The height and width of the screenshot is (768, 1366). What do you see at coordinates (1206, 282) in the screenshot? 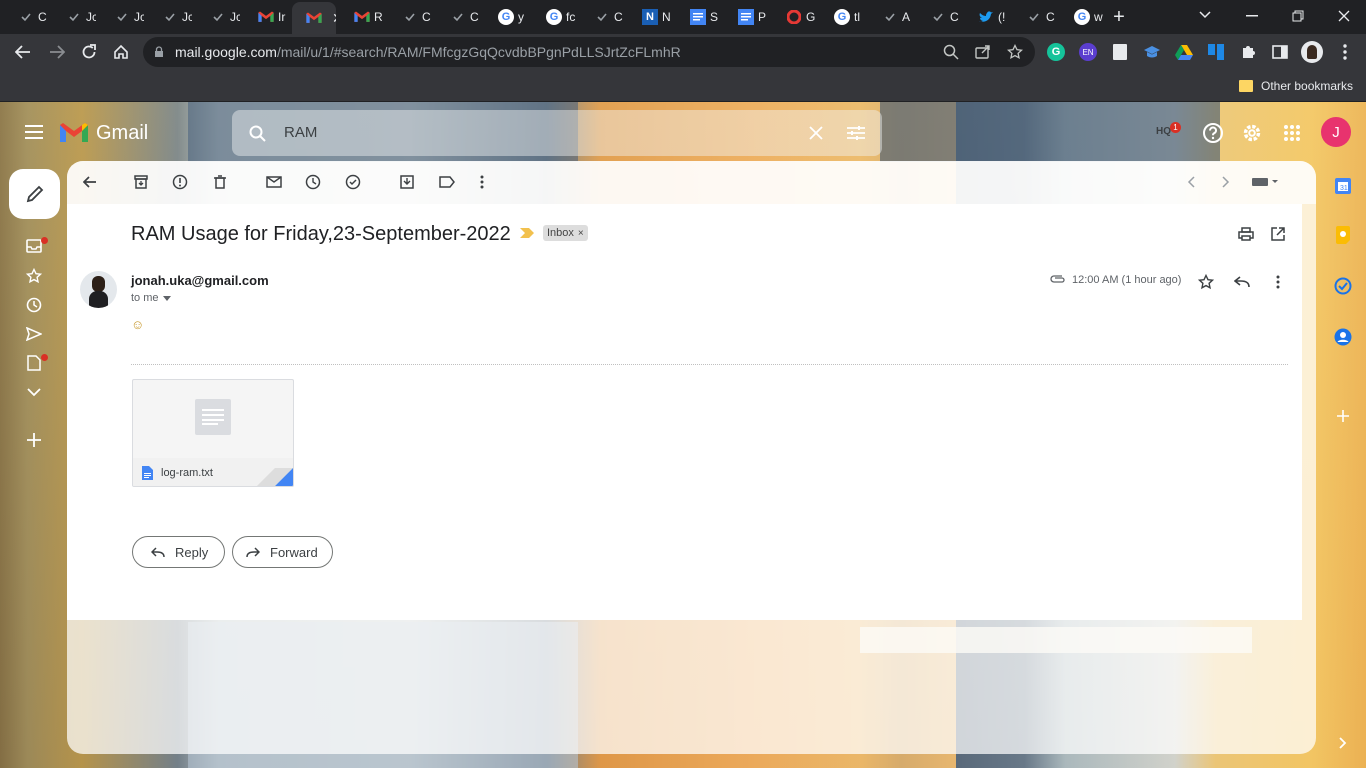
I see `star-message-icon` at bounding box center [1206, 282].